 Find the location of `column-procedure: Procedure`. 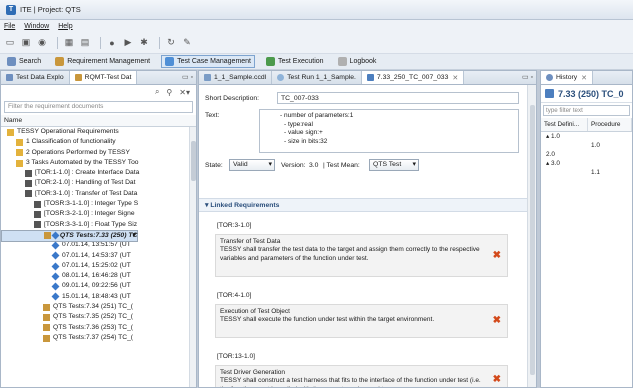

column-procedure: Procedure is located at coordinates (610, 124).